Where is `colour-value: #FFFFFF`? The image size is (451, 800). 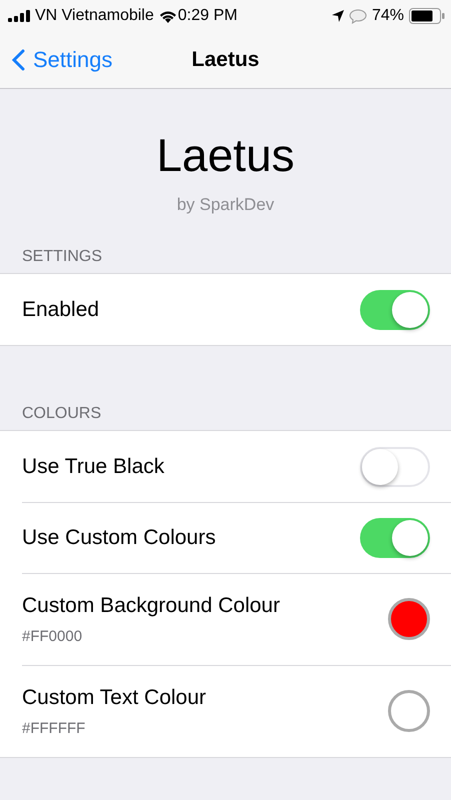
colour-value: #FFFFFF is located at coordinates (54, 728).